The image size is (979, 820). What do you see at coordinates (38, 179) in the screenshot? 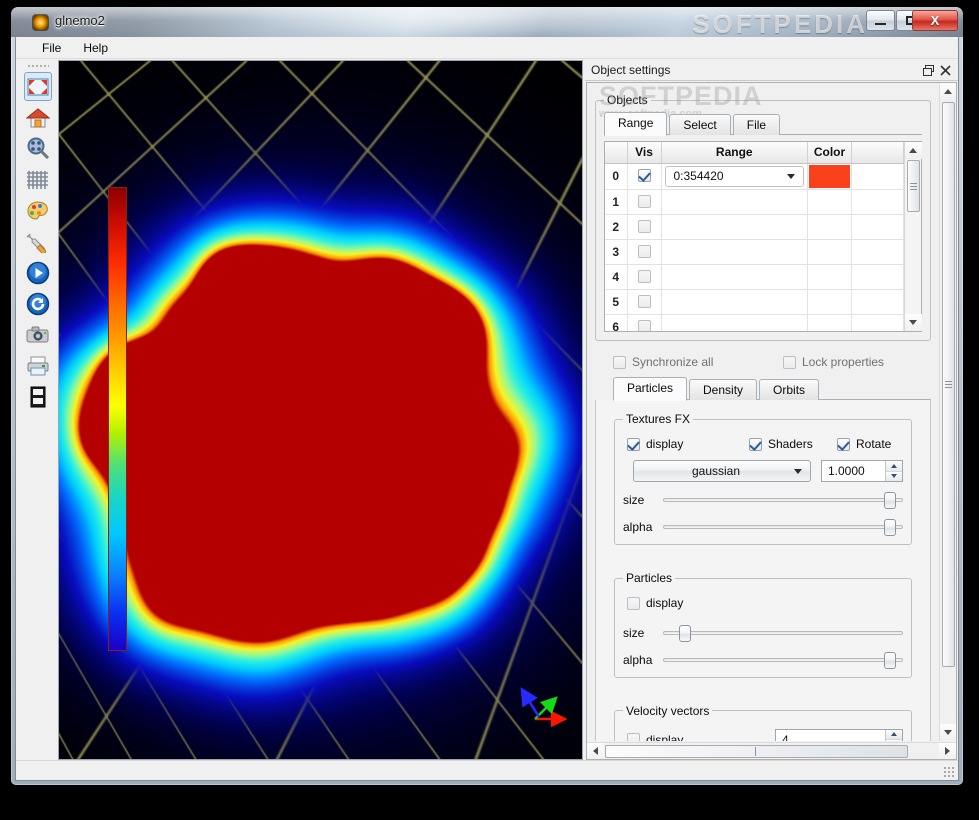
I see `grid-button` at bounding box center [38, 179].